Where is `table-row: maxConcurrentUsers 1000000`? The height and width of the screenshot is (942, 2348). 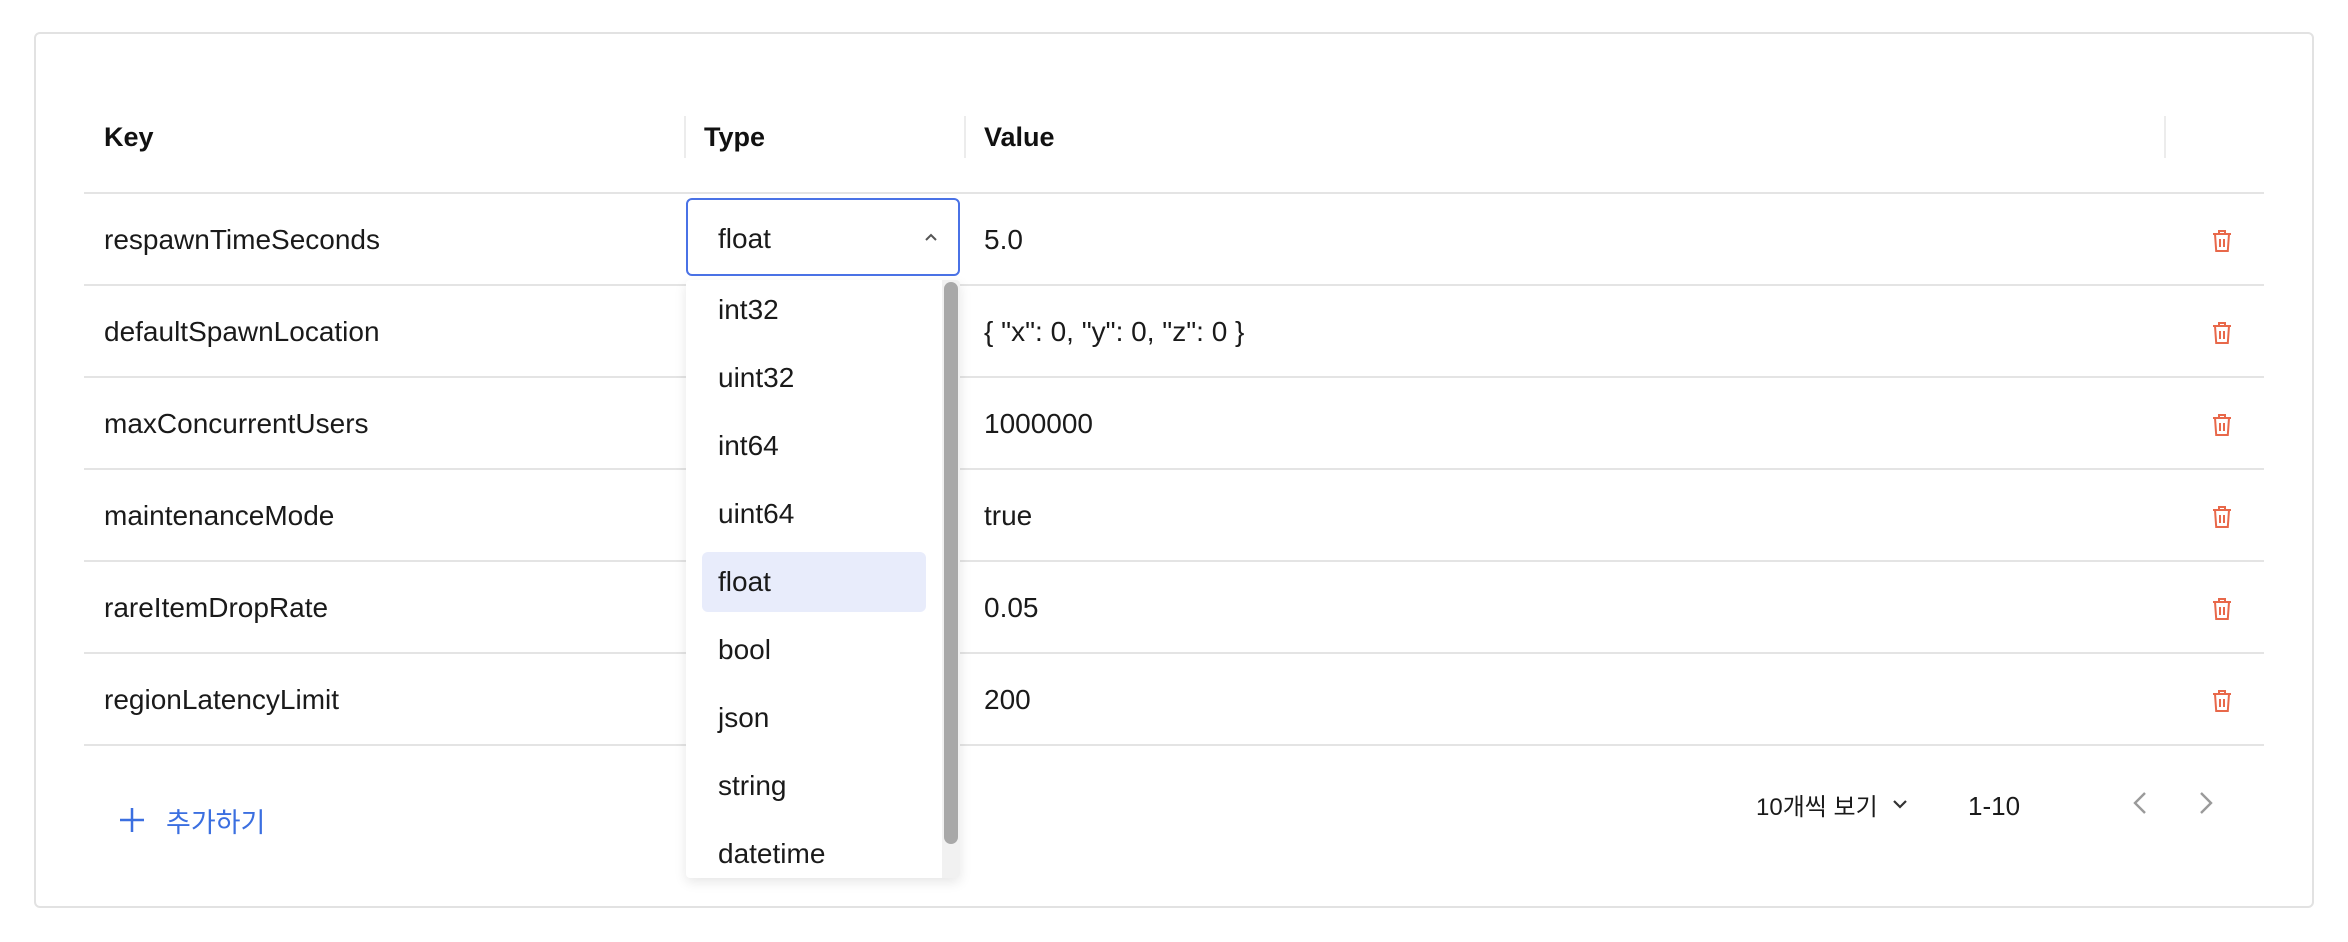
table-row: maxConcurrentUsers 1000000 is located at coordinates (1174, 424).